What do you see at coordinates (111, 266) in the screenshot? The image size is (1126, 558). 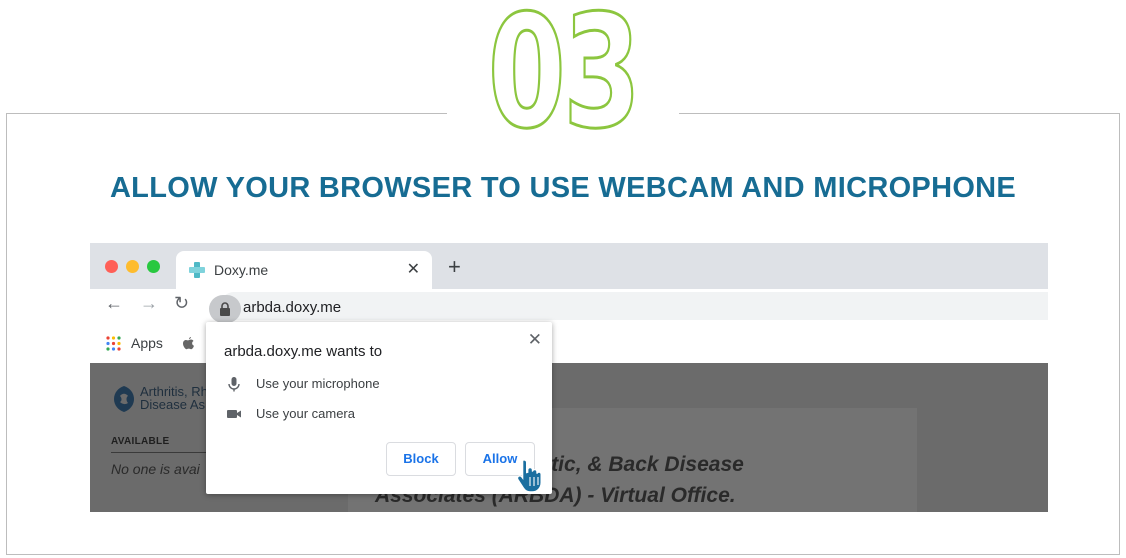 I see `close-window-button` at bounding box center [111, 266].